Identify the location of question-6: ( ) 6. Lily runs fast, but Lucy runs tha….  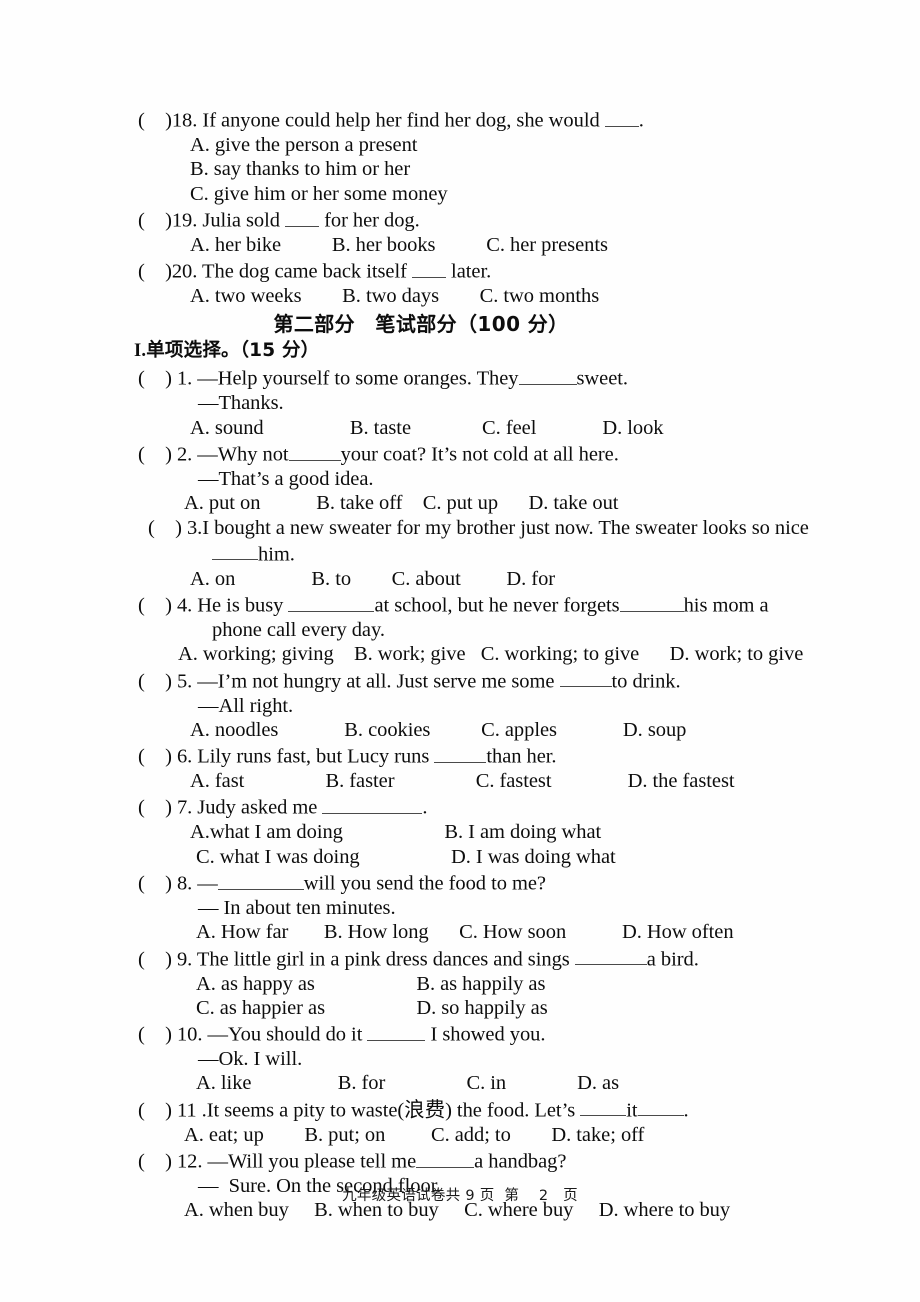
(468, 767).